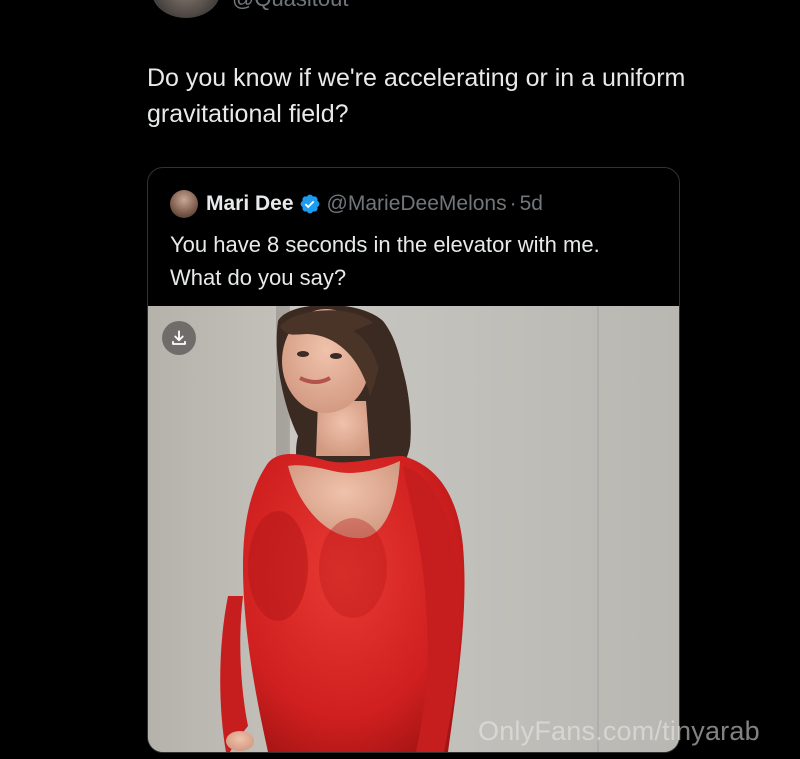  What do you see at coordinates (417, 204) in the screenshot?
I see `quoted-author-handle: @MarieDeeMelons` at bounding box center [417, 204].